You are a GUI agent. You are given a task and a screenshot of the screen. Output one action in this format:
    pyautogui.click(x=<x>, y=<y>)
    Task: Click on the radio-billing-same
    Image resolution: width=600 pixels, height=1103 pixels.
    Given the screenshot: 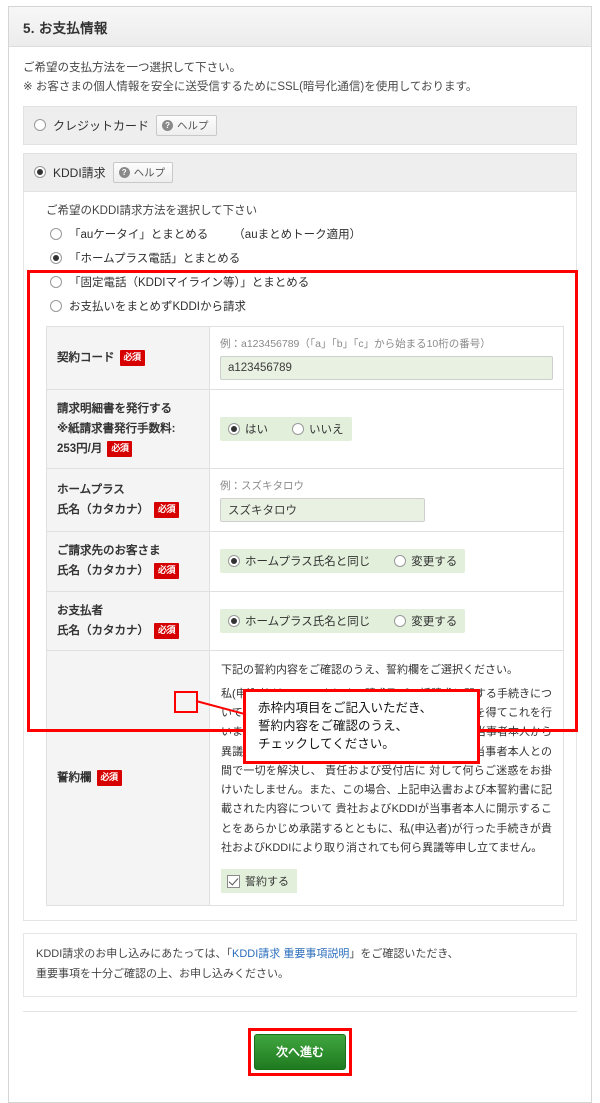 What is the action you would take?
    pyautogui.click(x=234, y=561)
    